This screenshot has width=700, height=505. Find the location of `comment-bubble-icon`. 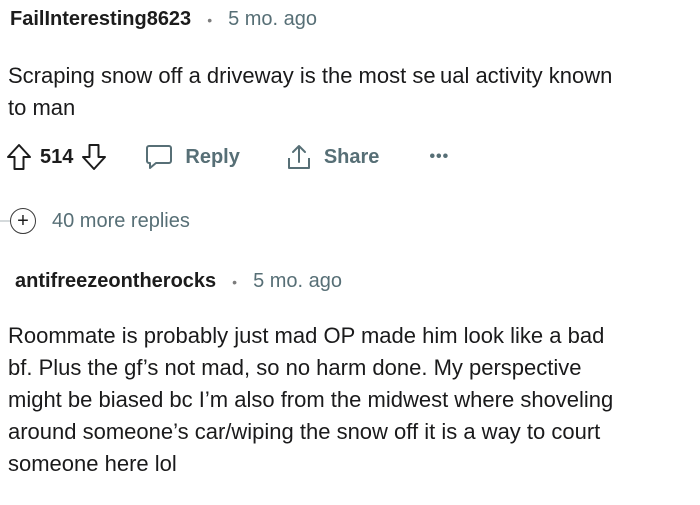

comment-bubble-icon is located at coordinates (159, 157).